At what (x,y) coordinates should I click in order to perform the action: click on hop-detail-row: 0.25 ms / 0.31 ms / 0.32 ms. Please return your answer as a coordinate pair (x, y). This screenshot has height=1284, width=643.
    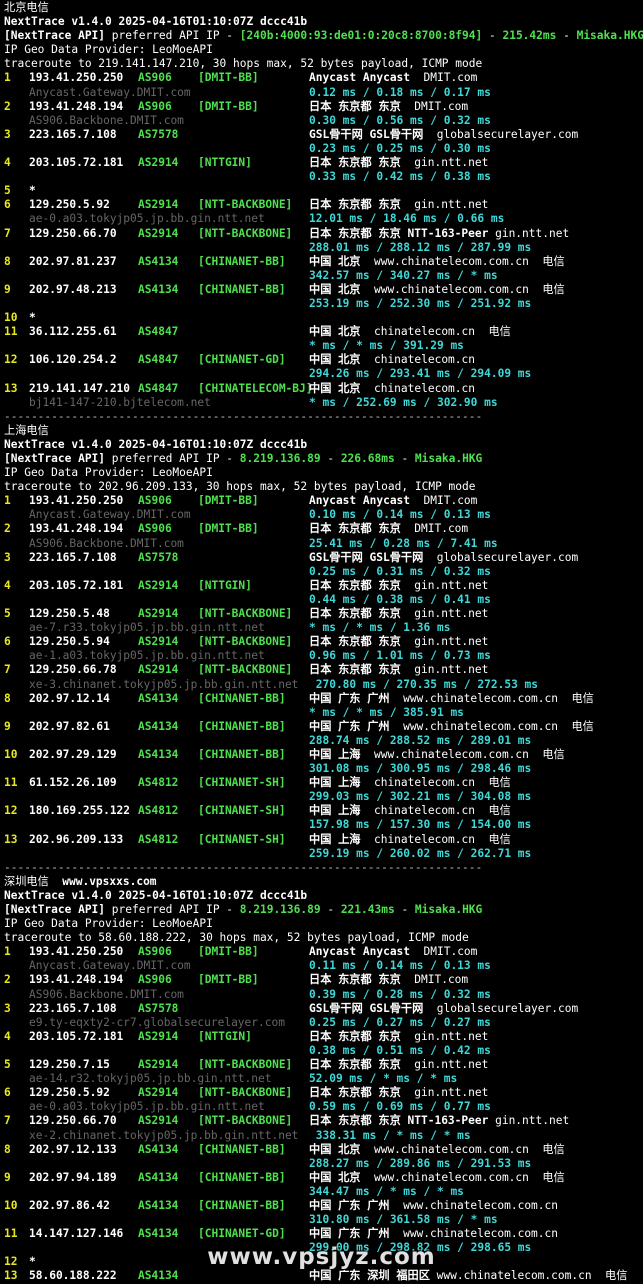
    Looking at the image, I should click on (323, 572).